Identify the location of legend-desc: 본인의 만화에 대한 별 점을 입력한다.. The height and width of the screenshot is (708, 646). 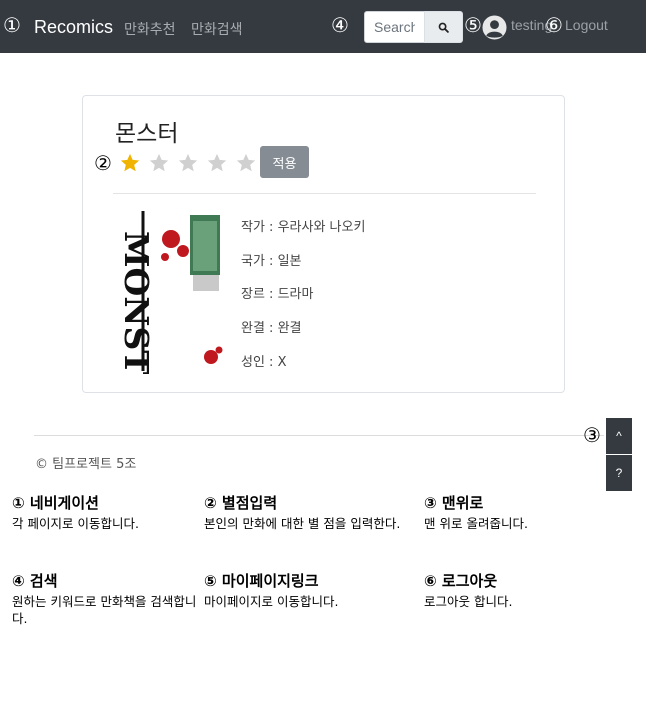
(302, 523).